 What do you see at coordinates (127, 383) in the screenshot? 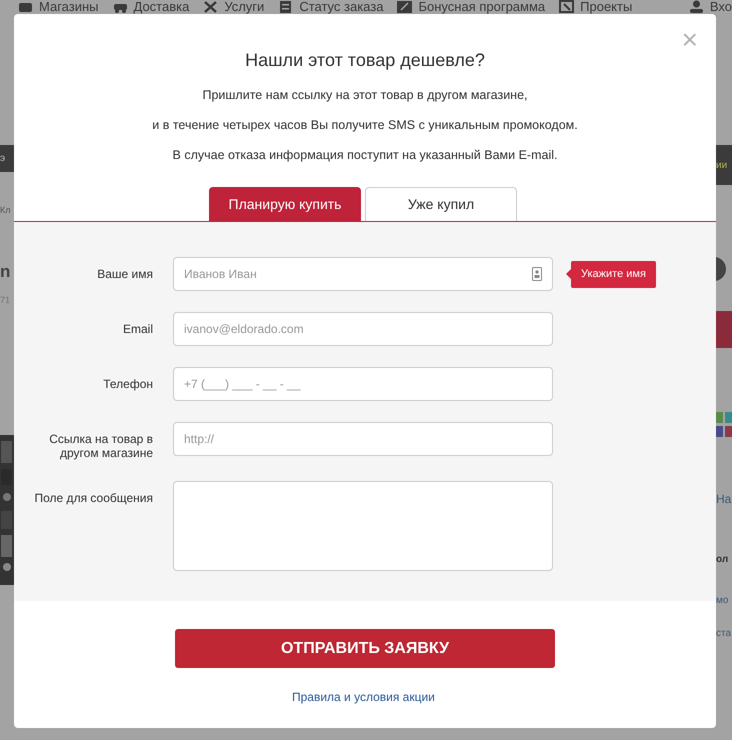
I see `field-label: Телефон` at bounding box center [127, 383].